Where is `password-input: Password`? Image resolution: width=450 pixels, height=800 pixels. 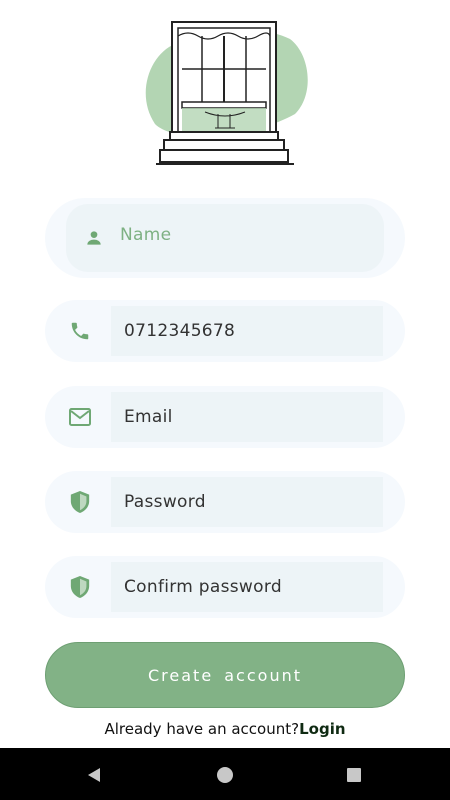
password-input: Password is located at coordinates (247, 502).